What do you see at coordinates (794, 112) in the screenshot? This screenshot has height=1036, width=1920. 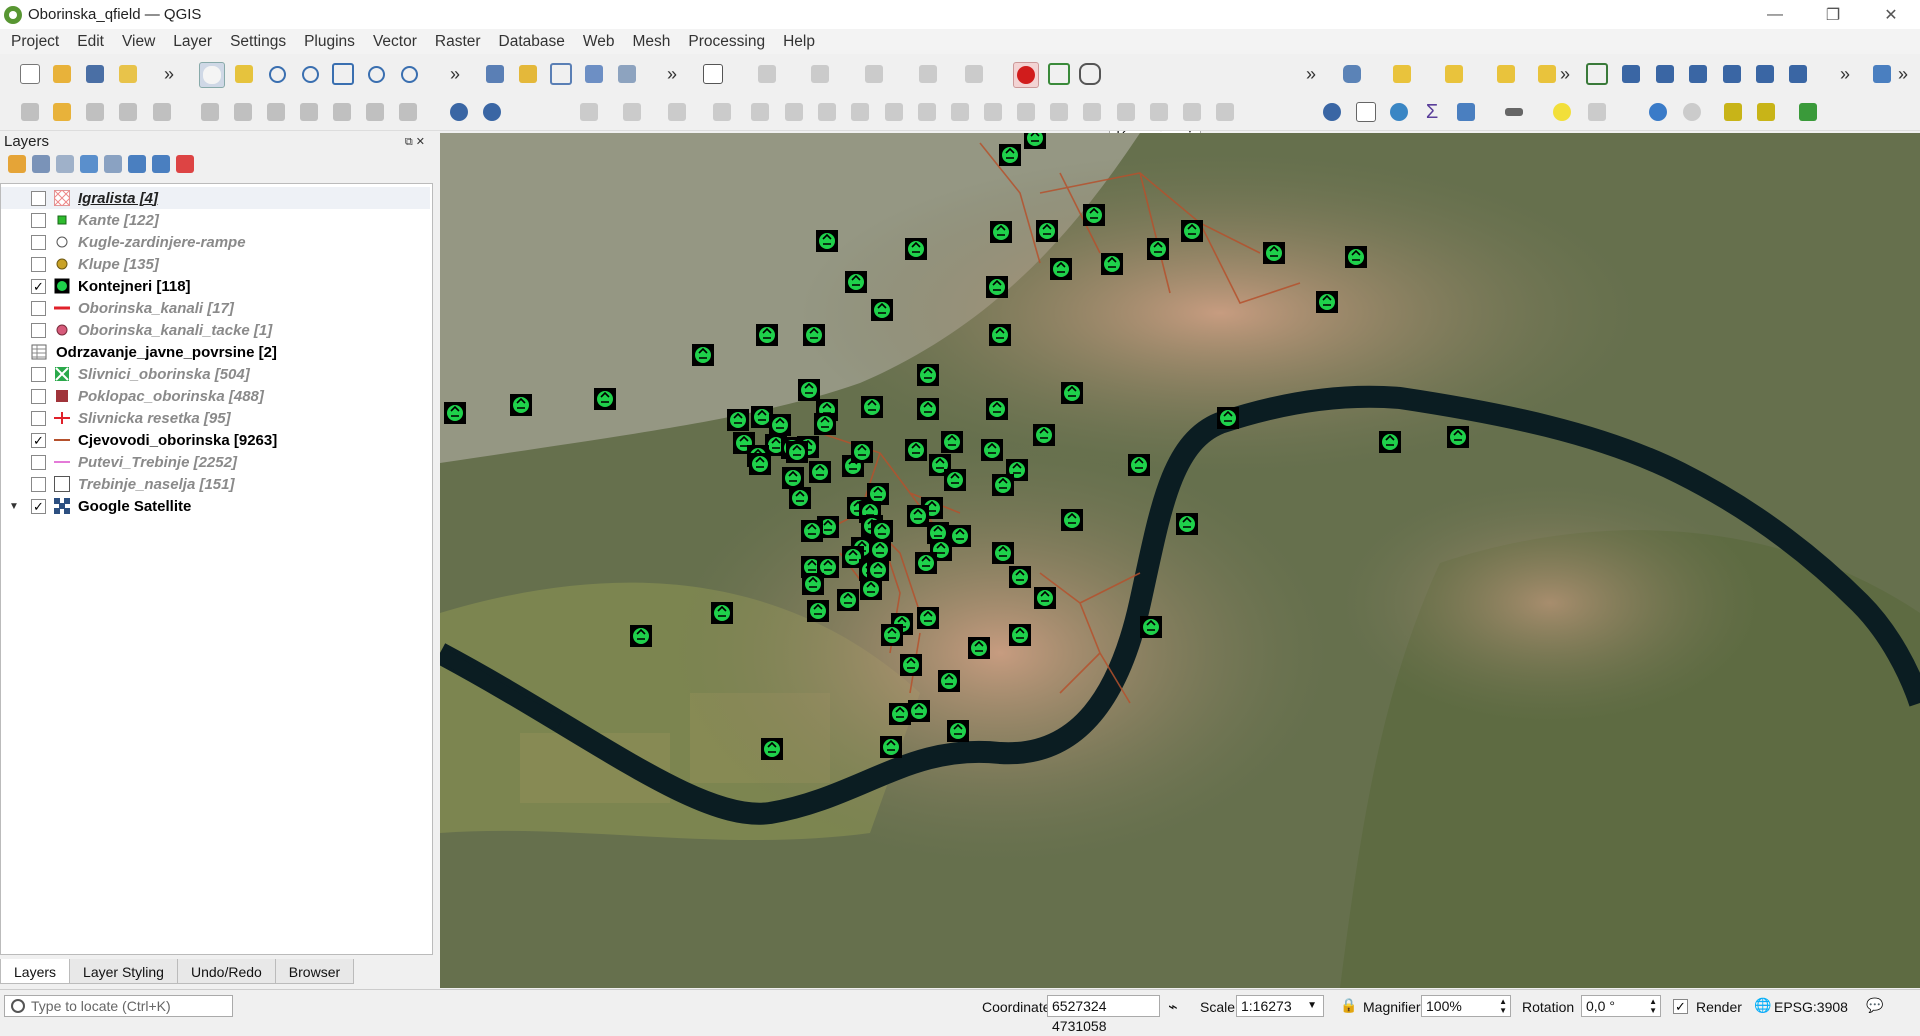 I see `fill-ring-icon` at bounding box center [794, 112].